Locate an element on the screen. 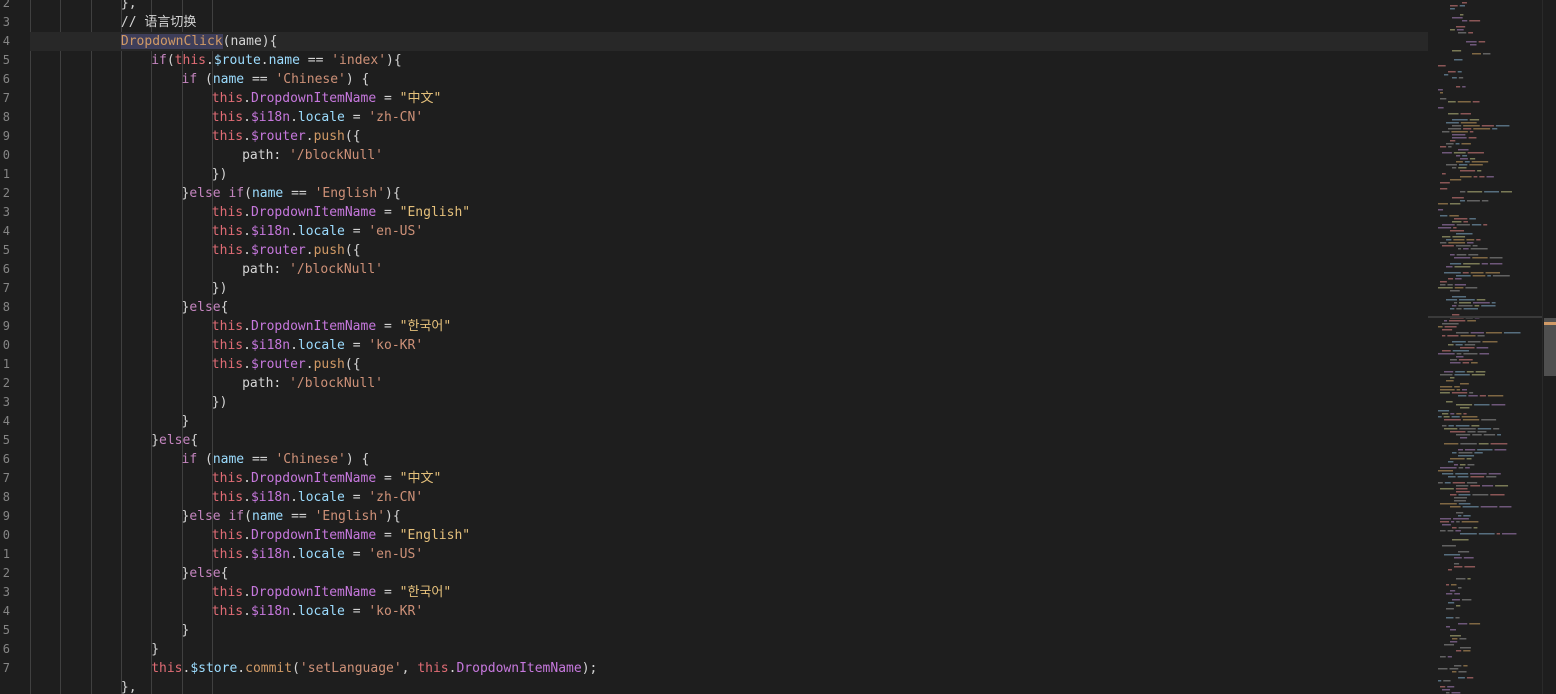 Image resolution: width=1556 pixels, height=694 pixels. code-token: "한국어" is located at coordinates (425, 326).